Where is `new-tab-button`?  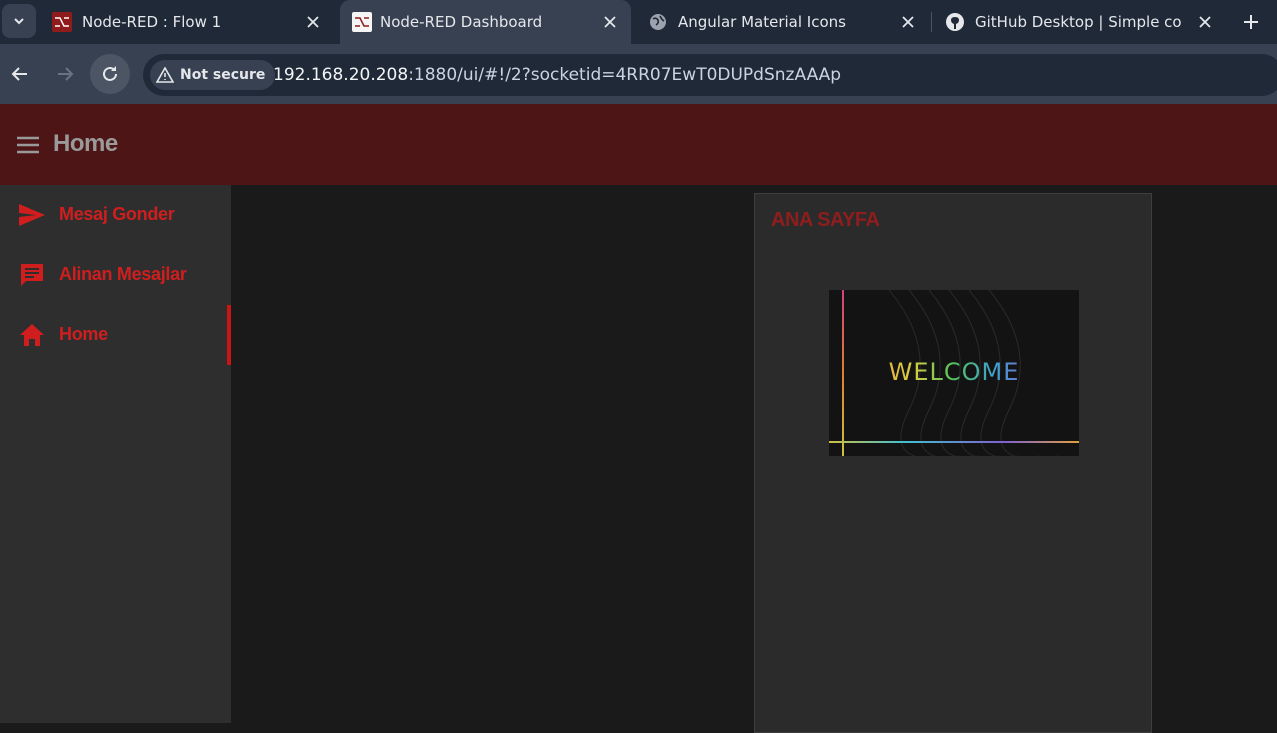
new-tab-button is located at coordinates (1251, 22).